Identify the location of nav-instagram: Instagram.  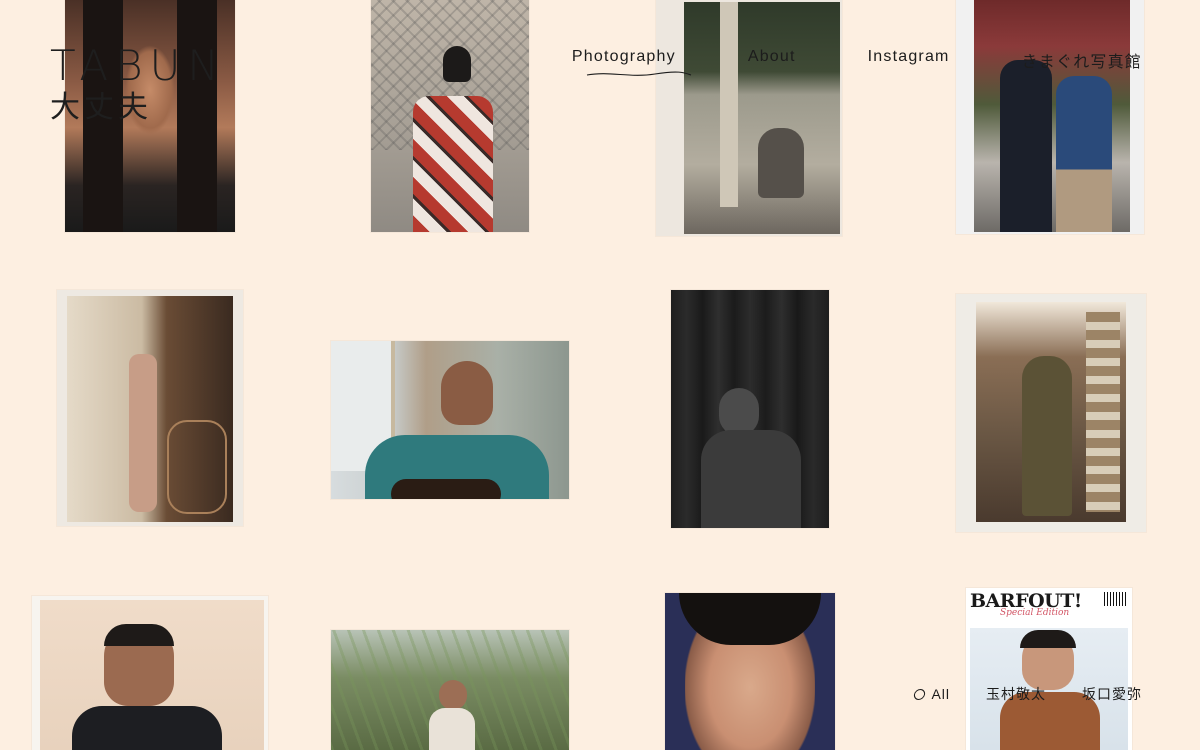
(909, 60).